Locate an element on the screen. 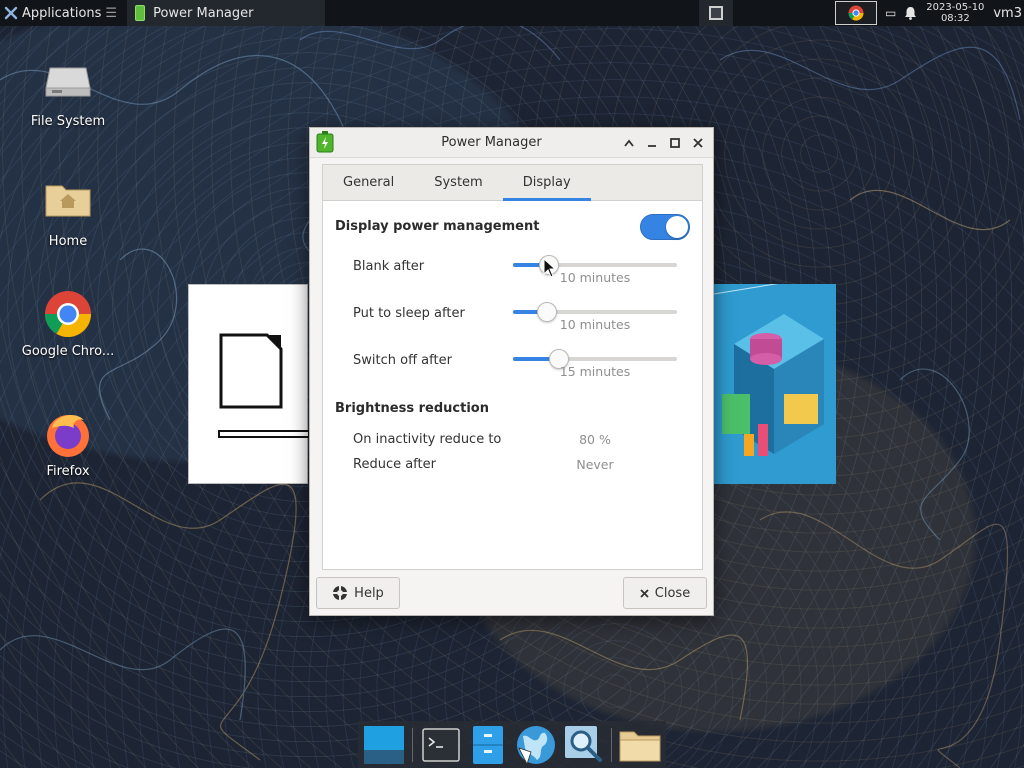 The width and height of the screenshot is (1024, 768). display-power-management-switch is located at coordinates (665, 227).